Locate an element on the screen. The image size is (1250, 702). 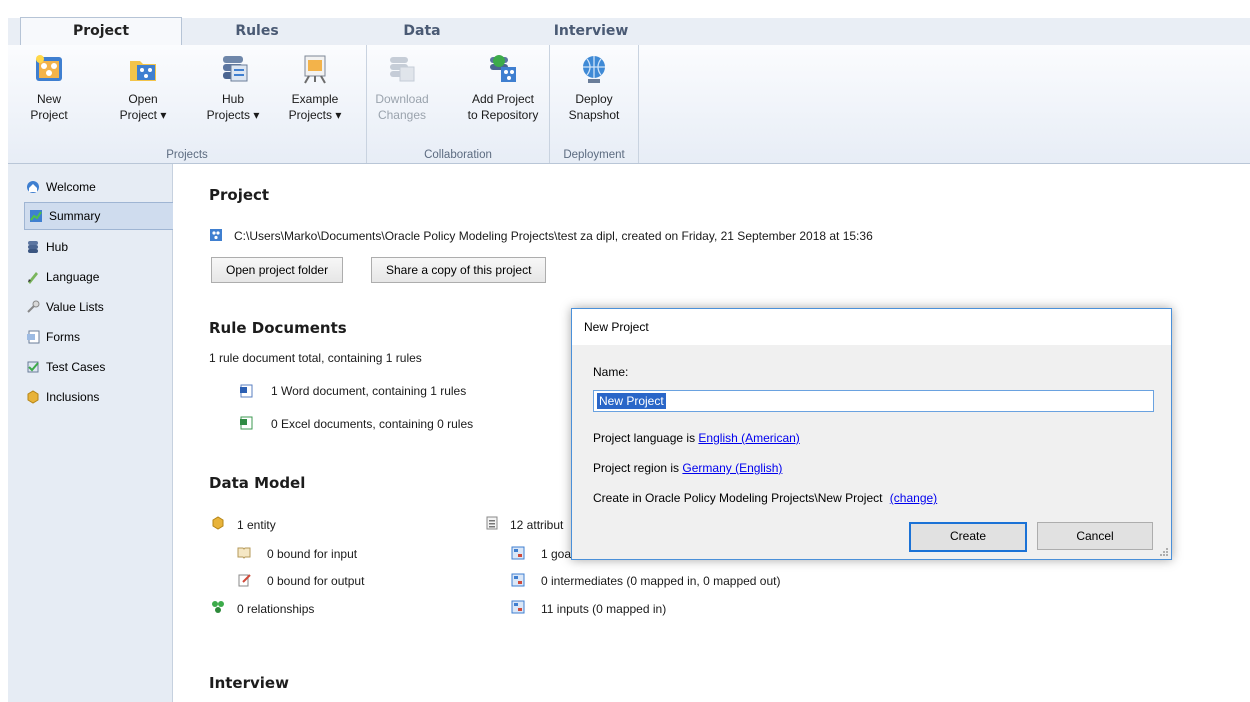
open-project-button: Open Project ▾ is located at coordinates (143, 94).